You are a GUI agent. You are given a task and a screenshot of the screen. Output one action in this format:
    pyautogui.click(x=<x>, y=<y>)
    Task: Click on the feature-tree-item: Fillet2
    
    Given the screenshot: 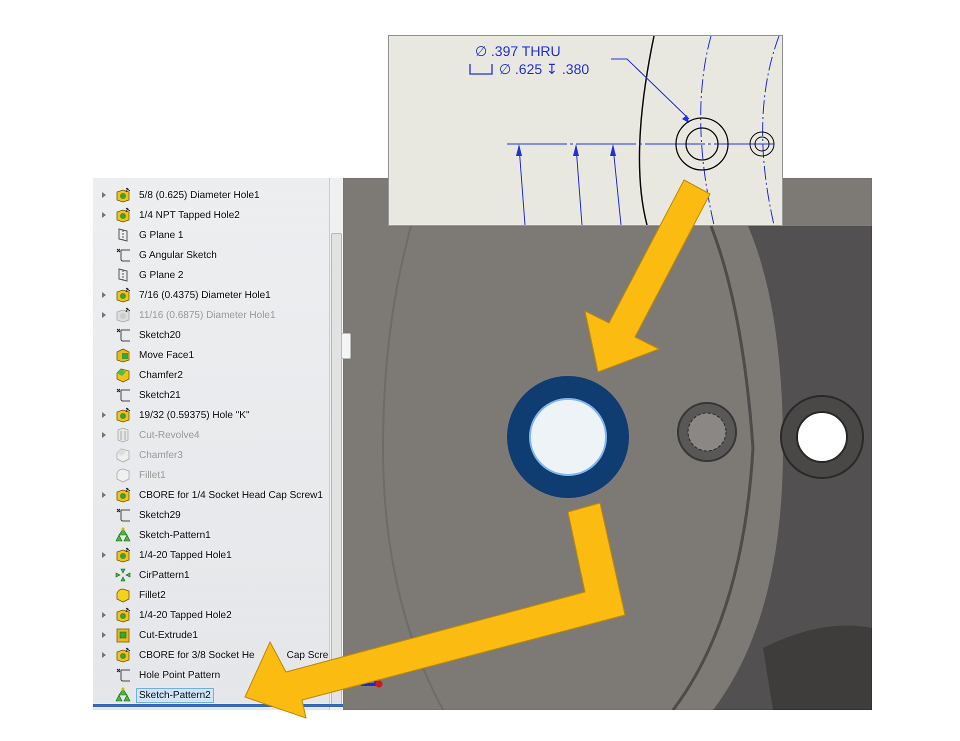 What is the action you would take?
    pyautogui.click(x=152, y=595)
    